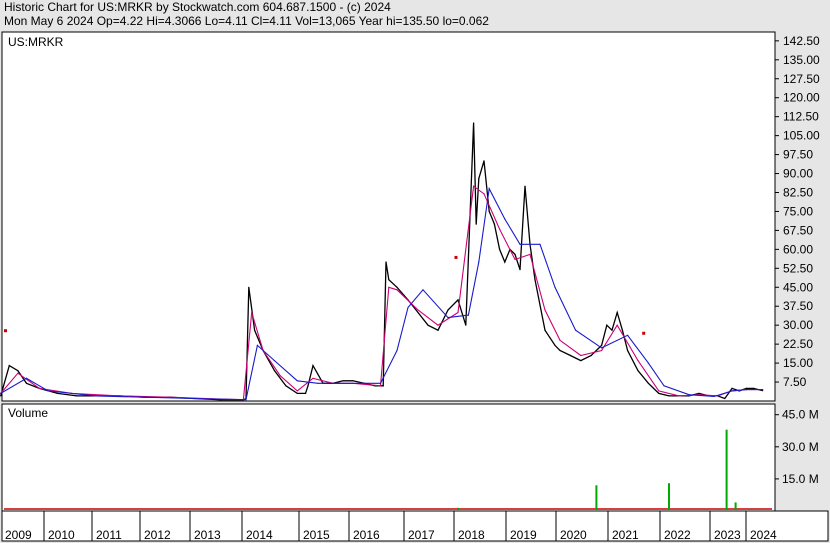 The width and height of the screenshot is (830, 543). Describe the element at coordinates (316, 535) in the screenshot. I see `year-tick-label: 2015` at that location.